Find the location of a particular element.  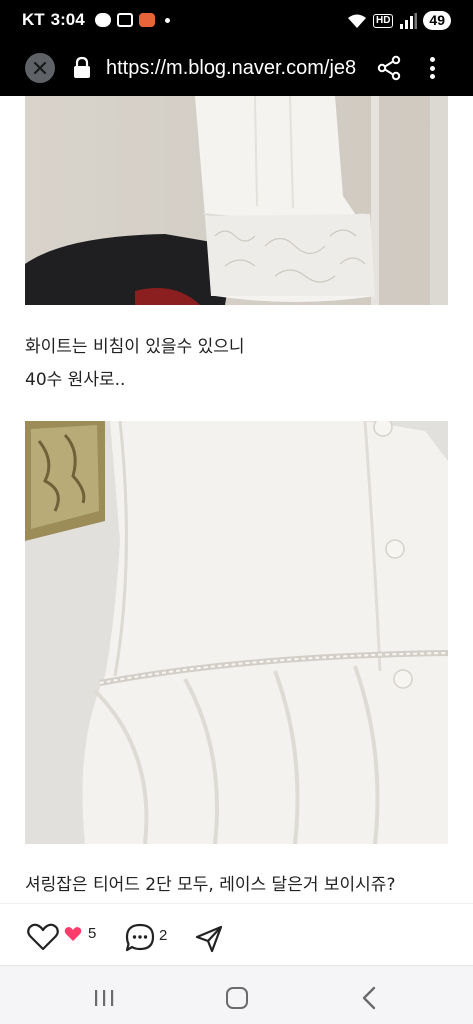

talk-notification-icon is located at coordinates (102, 20).